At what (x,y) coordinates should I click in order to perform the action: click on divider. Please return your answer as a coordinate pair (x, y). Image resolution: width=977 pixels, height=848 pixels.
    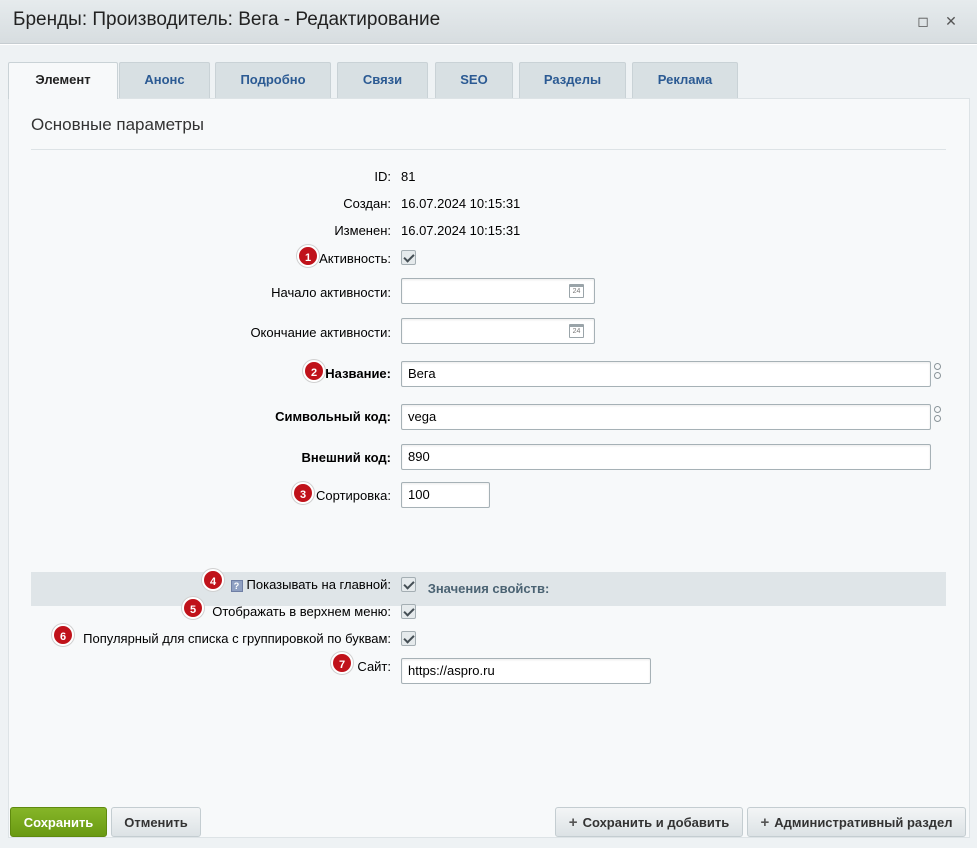
    Looking at the image, I should click on (488, 149).